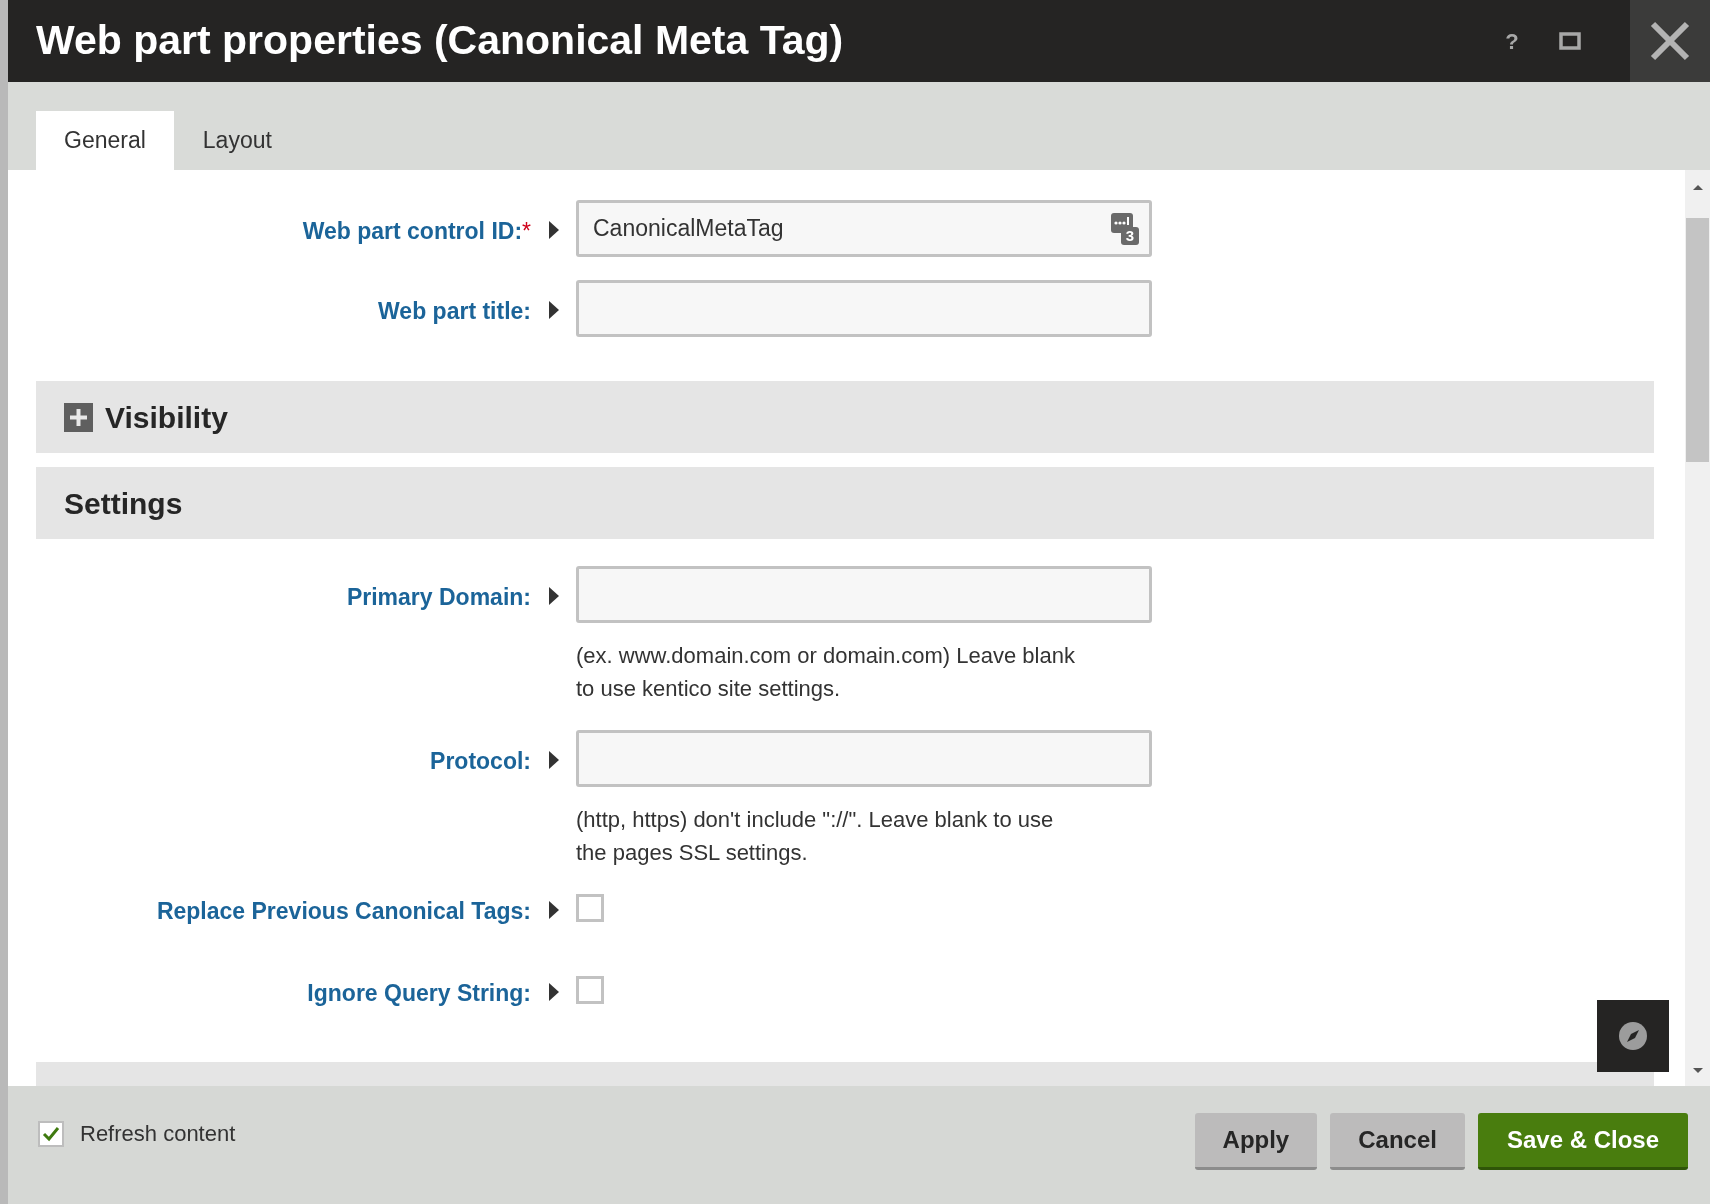 This screenshot has height=1204, width=1710. Describe the element at coordinates (815, 836) in the screenshot. I see `field-hint: (http, https) don't include "://". Leave blank to use the pages SSL settings.` at that location.